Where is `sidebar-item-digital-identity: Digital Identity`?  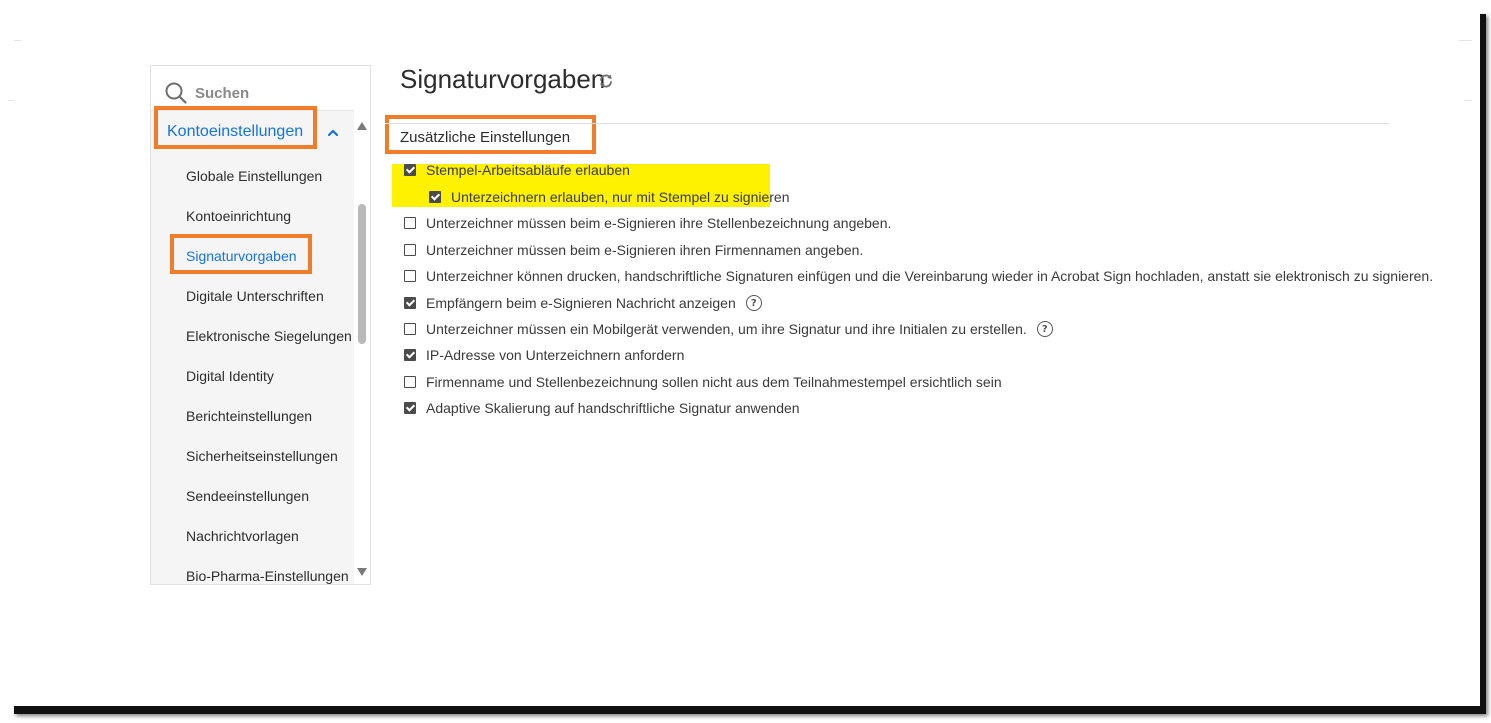 sidebar-item-digital-identity: Digital Identity is located at coordinates (230, 376).